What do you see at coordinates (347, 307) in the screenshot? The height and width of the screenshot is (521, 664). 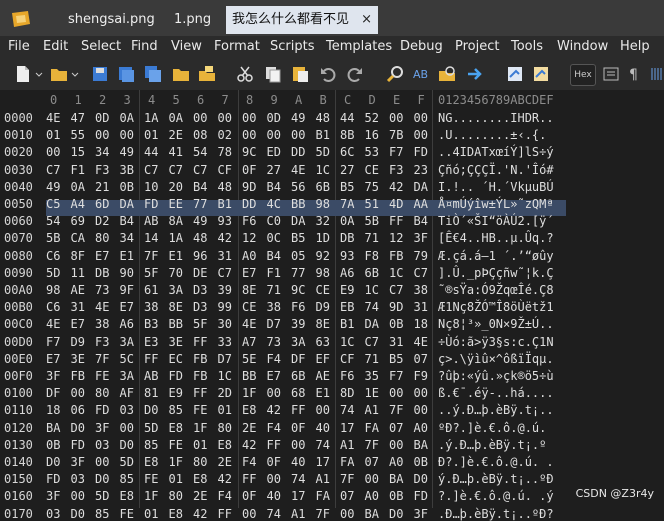 I see `hex-byte: EB` at bounding box center [347, 307].